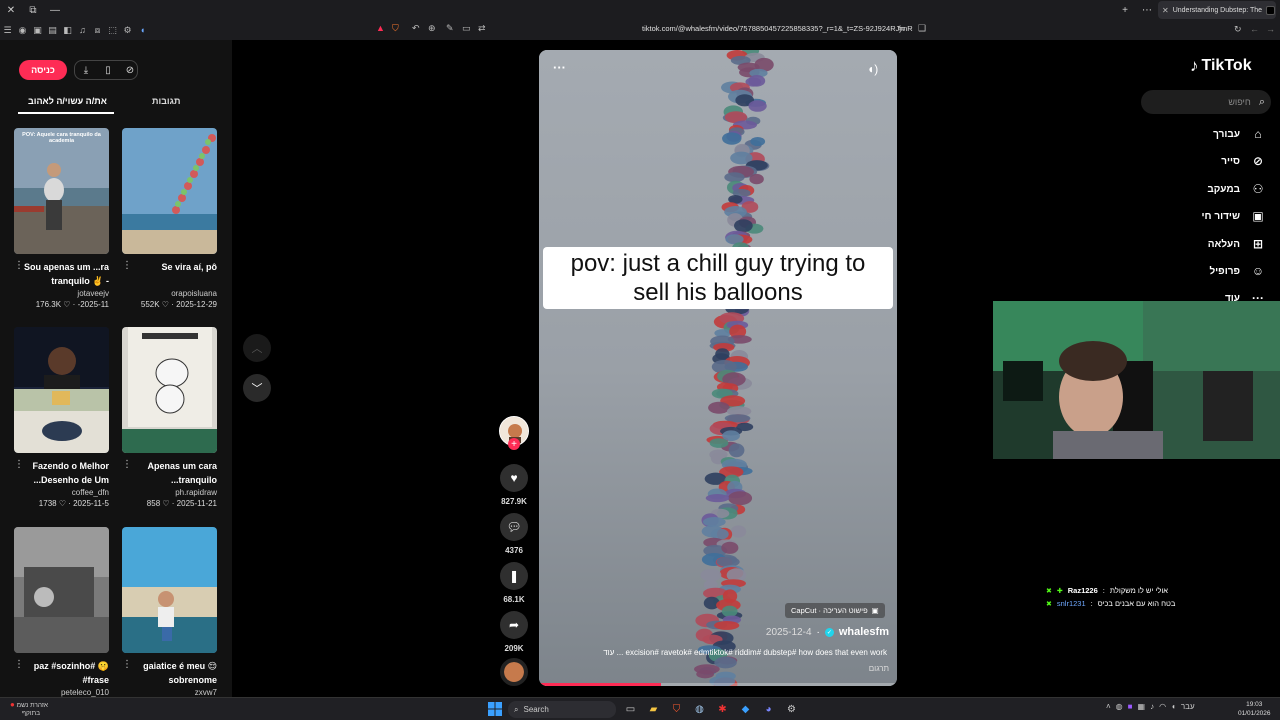 This screenshot has height=720, width=1280. Describe the element at coordinates (676, 709) in the screenshot. I see `brave-browser-icon: ⛉` at that location.